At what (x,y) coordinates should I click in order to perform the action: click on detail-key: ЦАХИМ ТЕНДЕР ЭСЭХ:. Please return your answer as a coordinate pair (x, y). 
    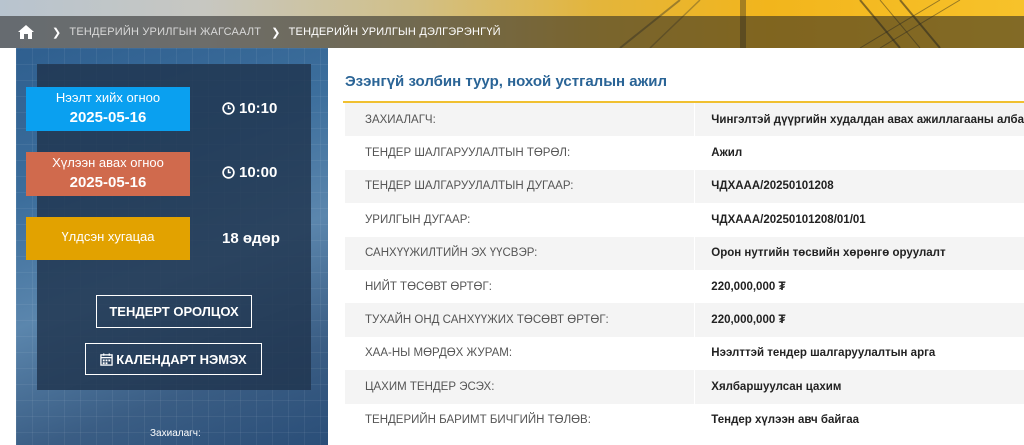
    Looking at the image, I should click on (520, 387).